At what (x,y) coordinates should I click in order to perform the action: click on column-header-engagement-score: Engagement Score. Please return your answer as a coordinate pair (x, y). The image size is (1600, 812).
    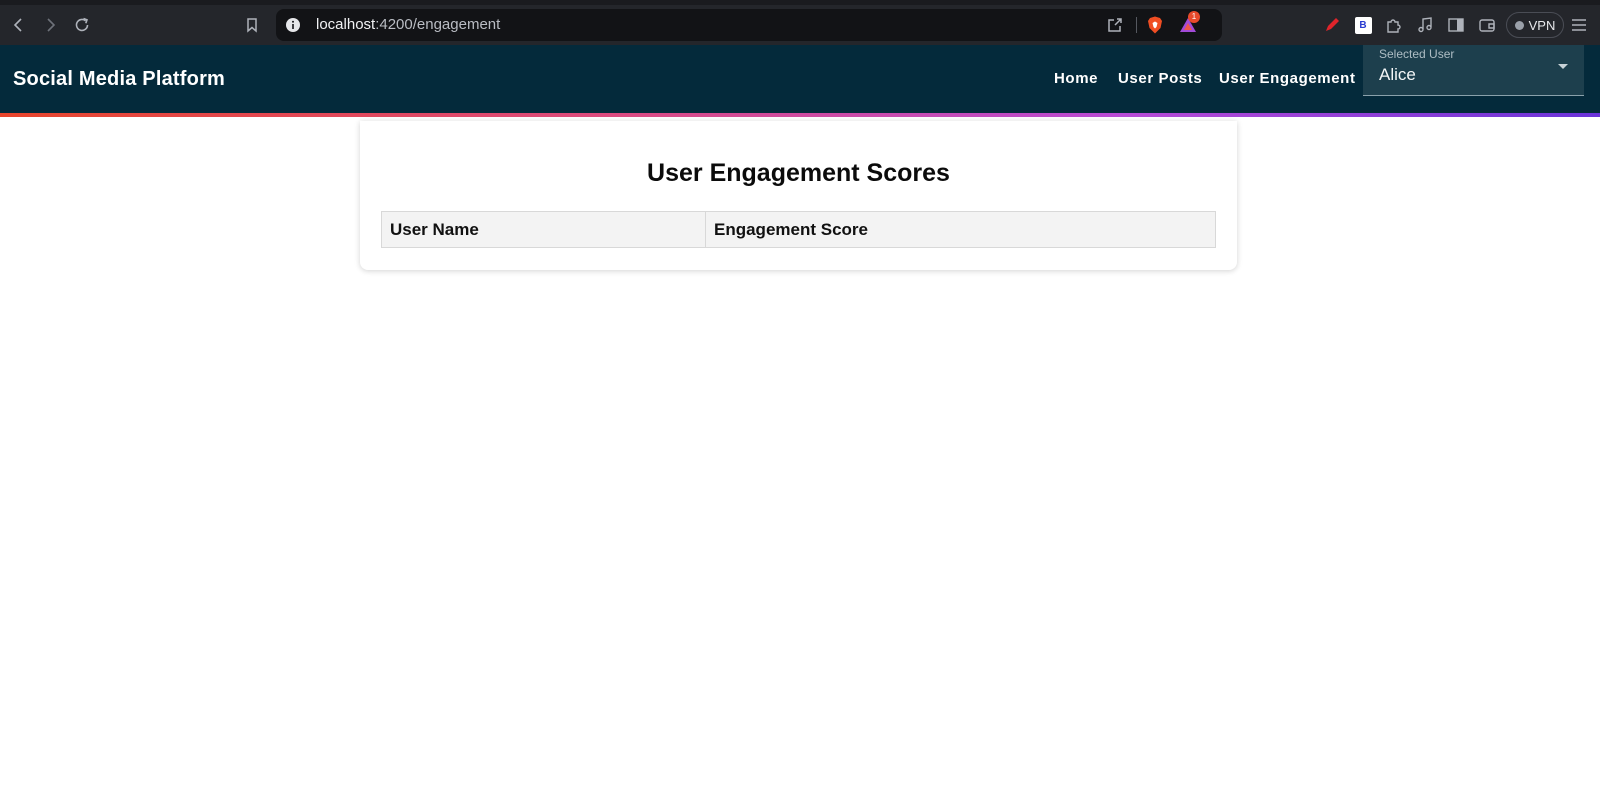
    Looking at the image, I should click on (960, 229).